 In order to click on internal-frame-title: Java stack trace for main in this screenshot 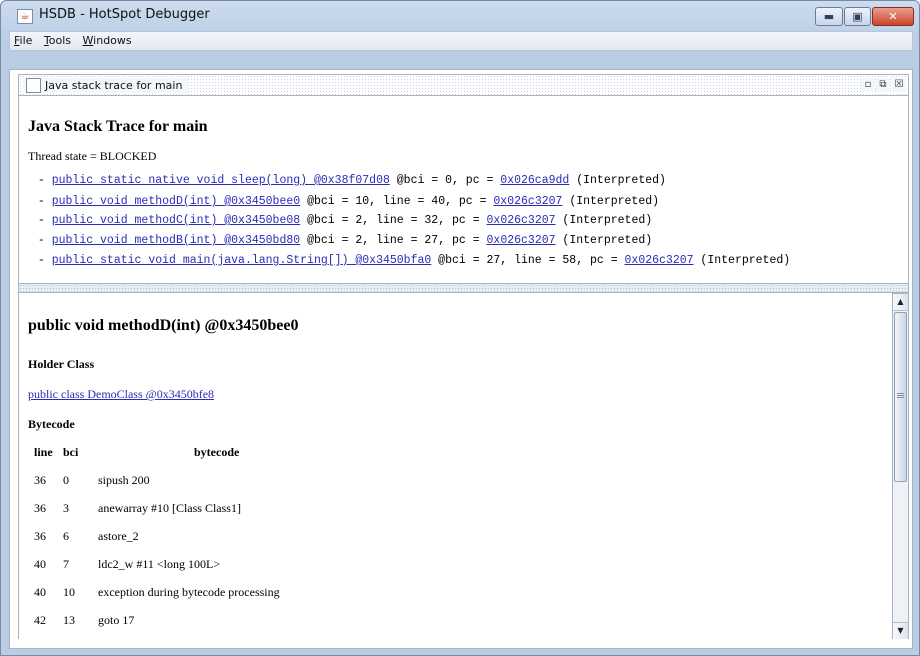, I will do `click(106, 85)`.